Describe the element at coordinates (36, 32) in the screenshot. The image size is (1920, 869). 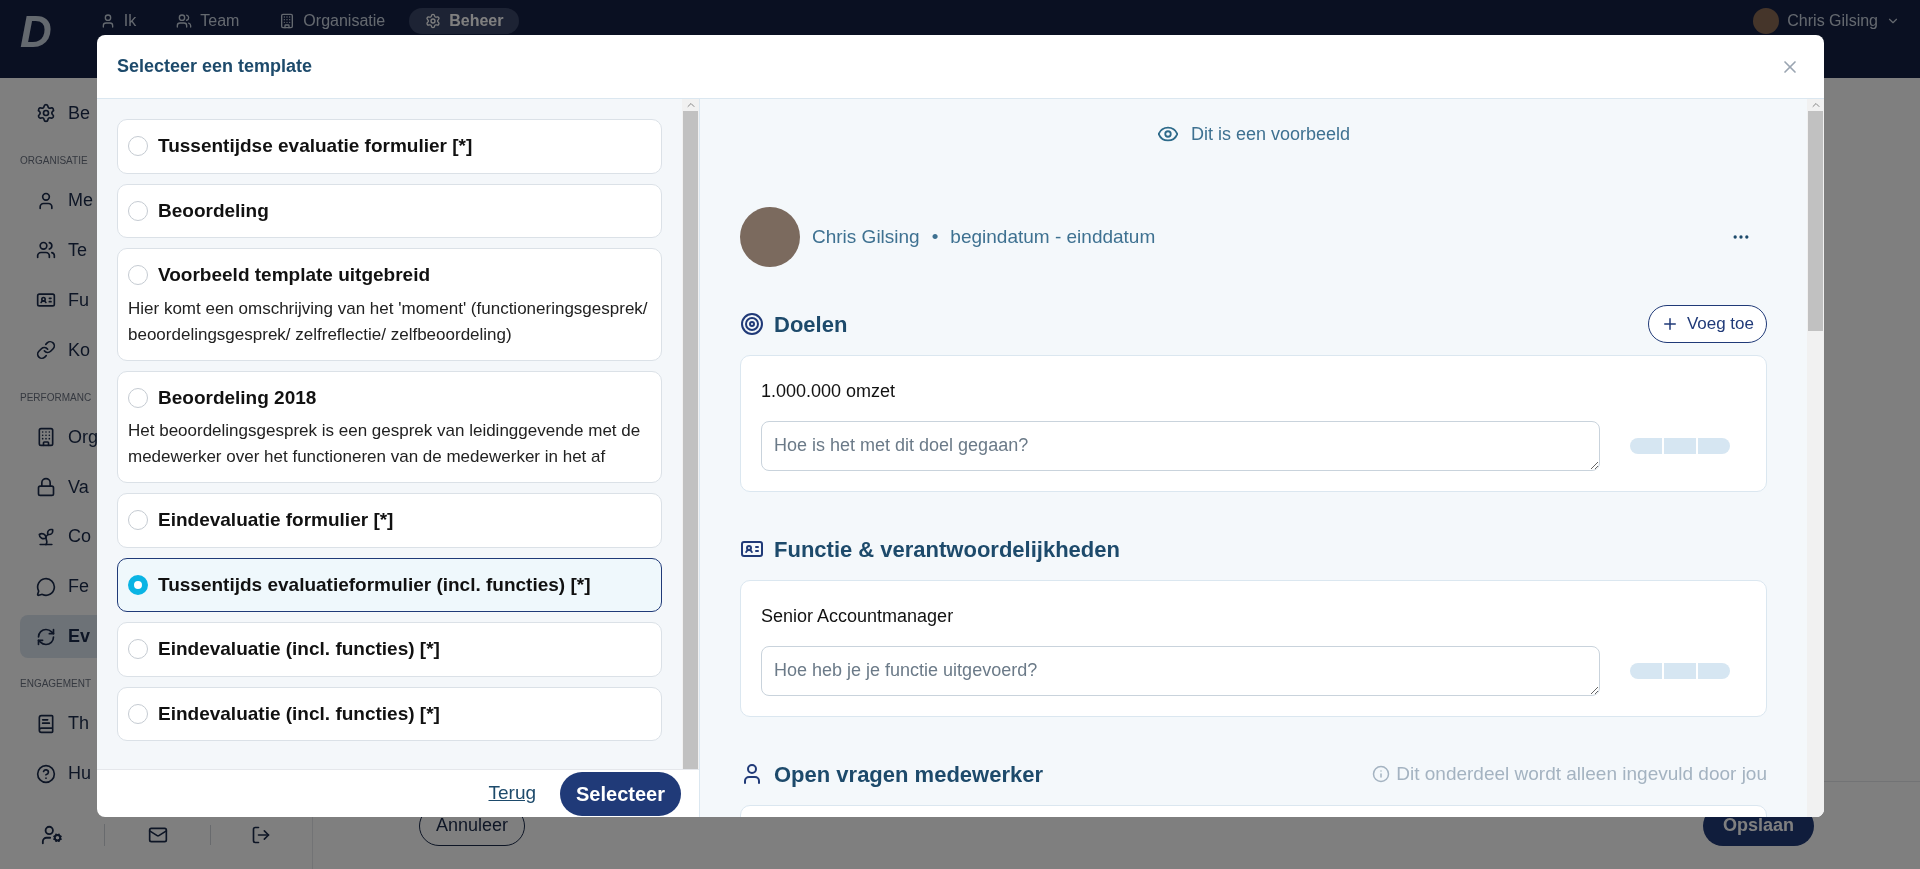
I see `logo: D` at that location.